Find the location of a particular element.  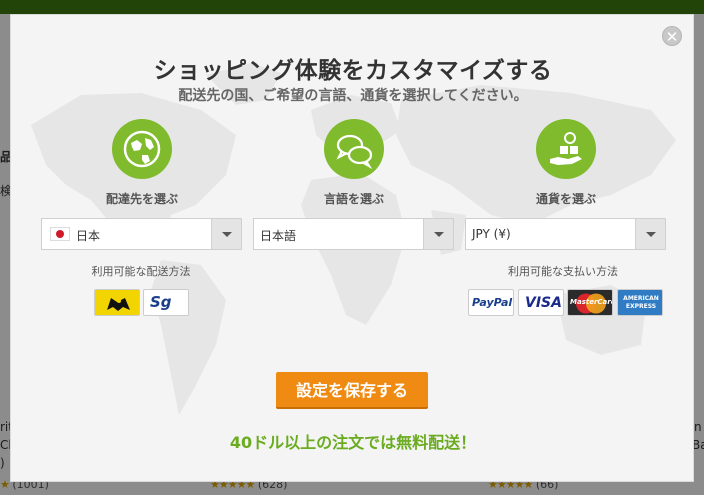

paypal-logo-text: PayPal is located at coordinates (492, 302).